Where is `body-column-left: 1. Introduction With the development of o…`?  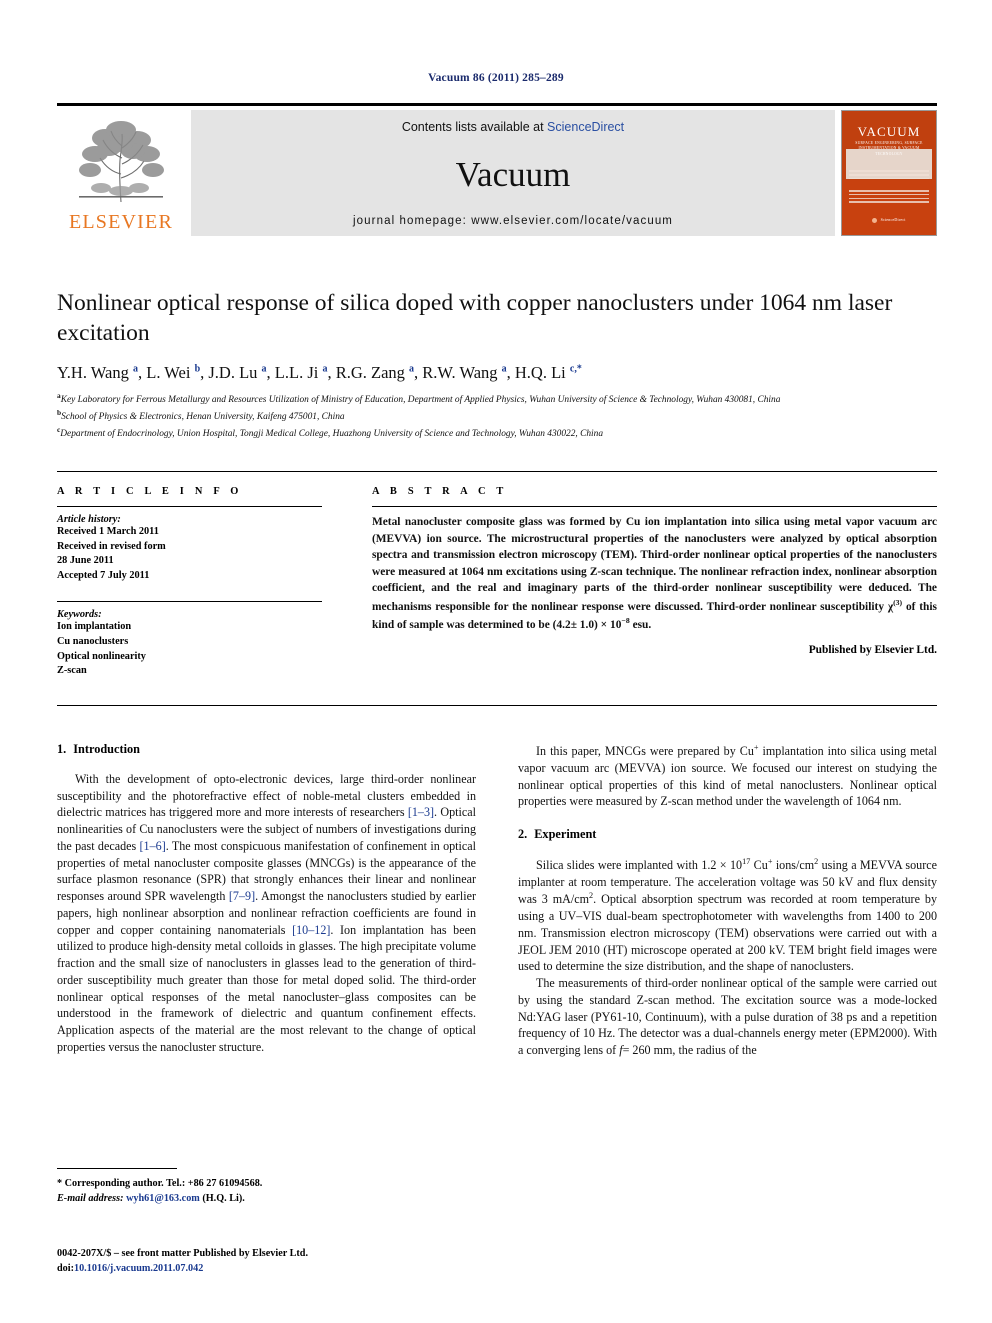
body-column-left: 1. Introduction With the development of o… is located at coordinates (266, 900).